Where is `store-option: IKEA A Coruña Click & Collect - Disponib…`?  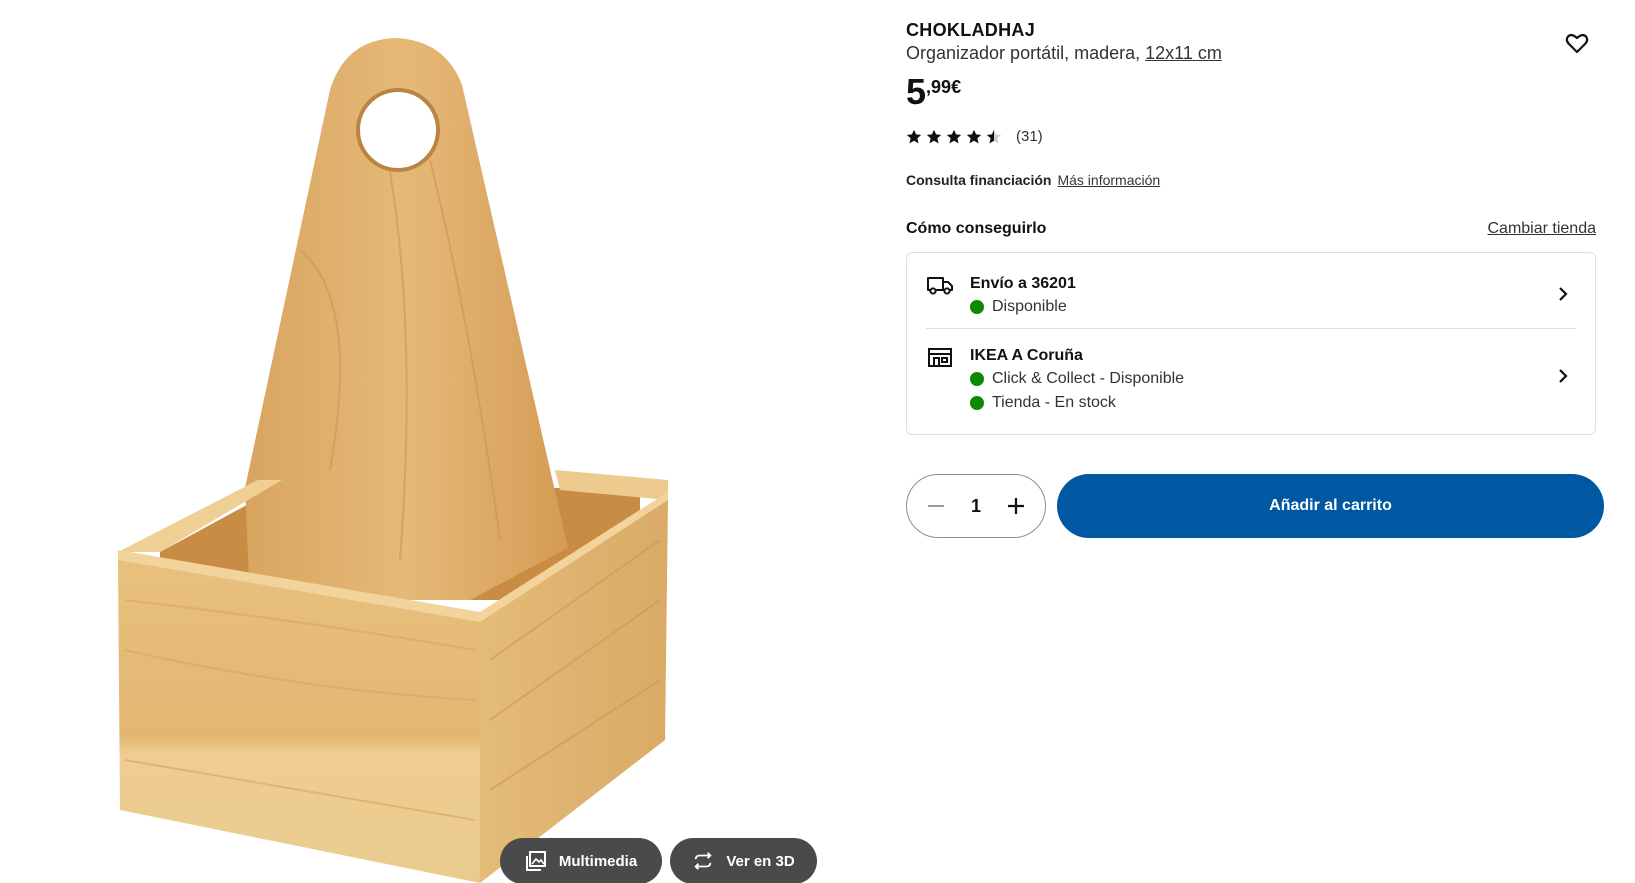 store-option: IKEA A Coruña Click & Collect - Disponib… is located at coordinates (1251, 382).